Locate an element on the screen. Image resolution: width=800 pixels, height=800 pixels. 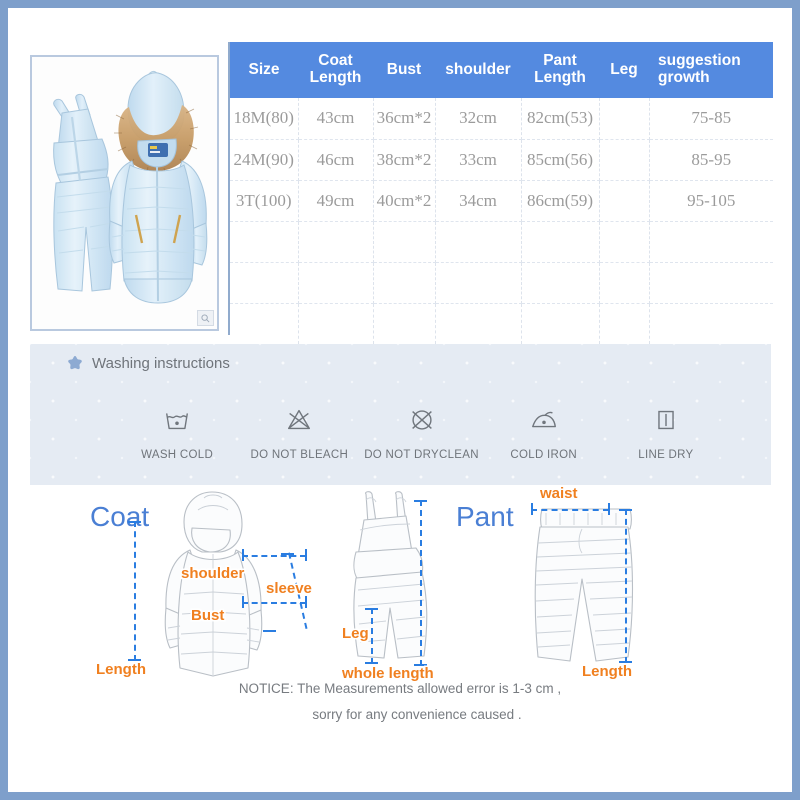
column-header-bust: Bust is located at coordinates (404, 70).